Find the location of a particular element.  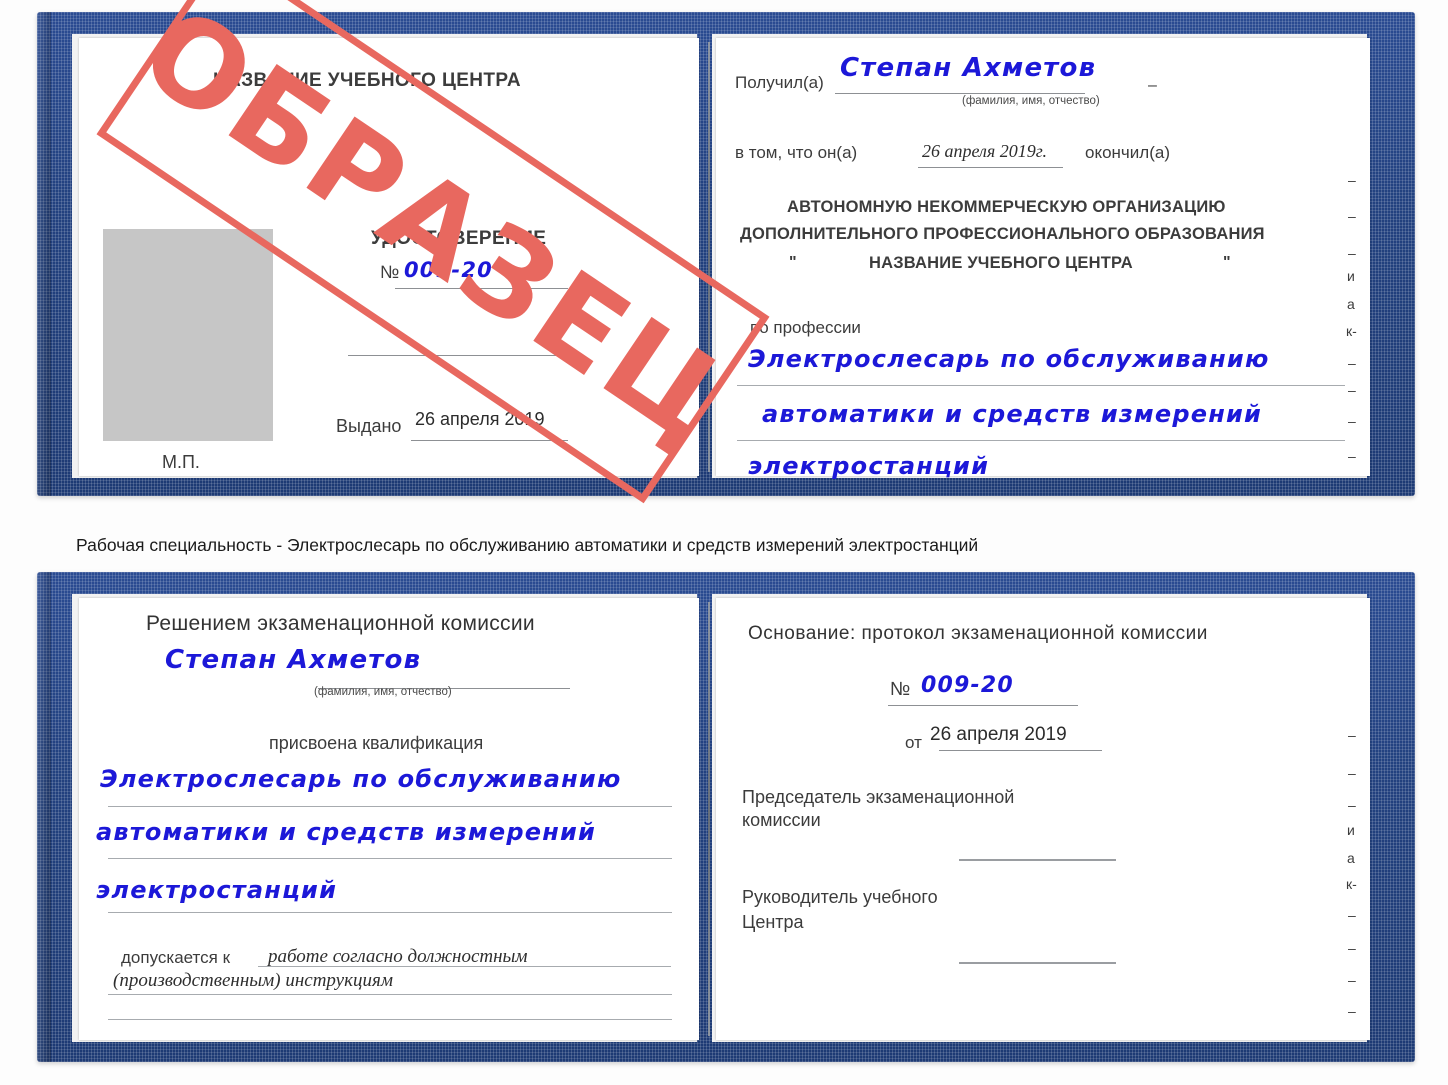

bottom-left-admitted-value-line2: (производственным) инструкциям is located at coordinates (253, 980).